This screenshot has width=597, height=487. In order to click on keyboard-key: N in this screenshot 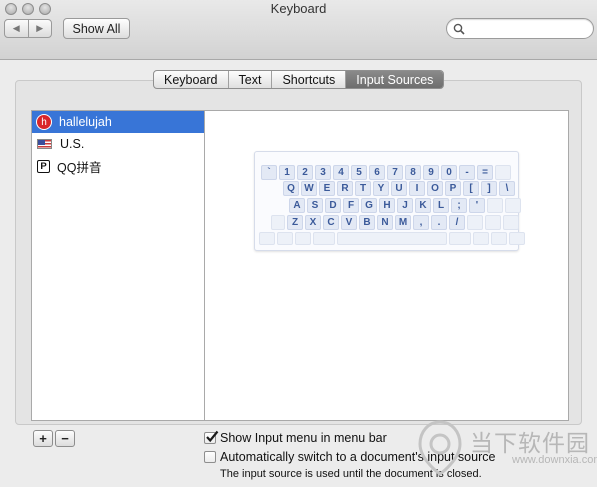, I will do `click(385, 222)`.